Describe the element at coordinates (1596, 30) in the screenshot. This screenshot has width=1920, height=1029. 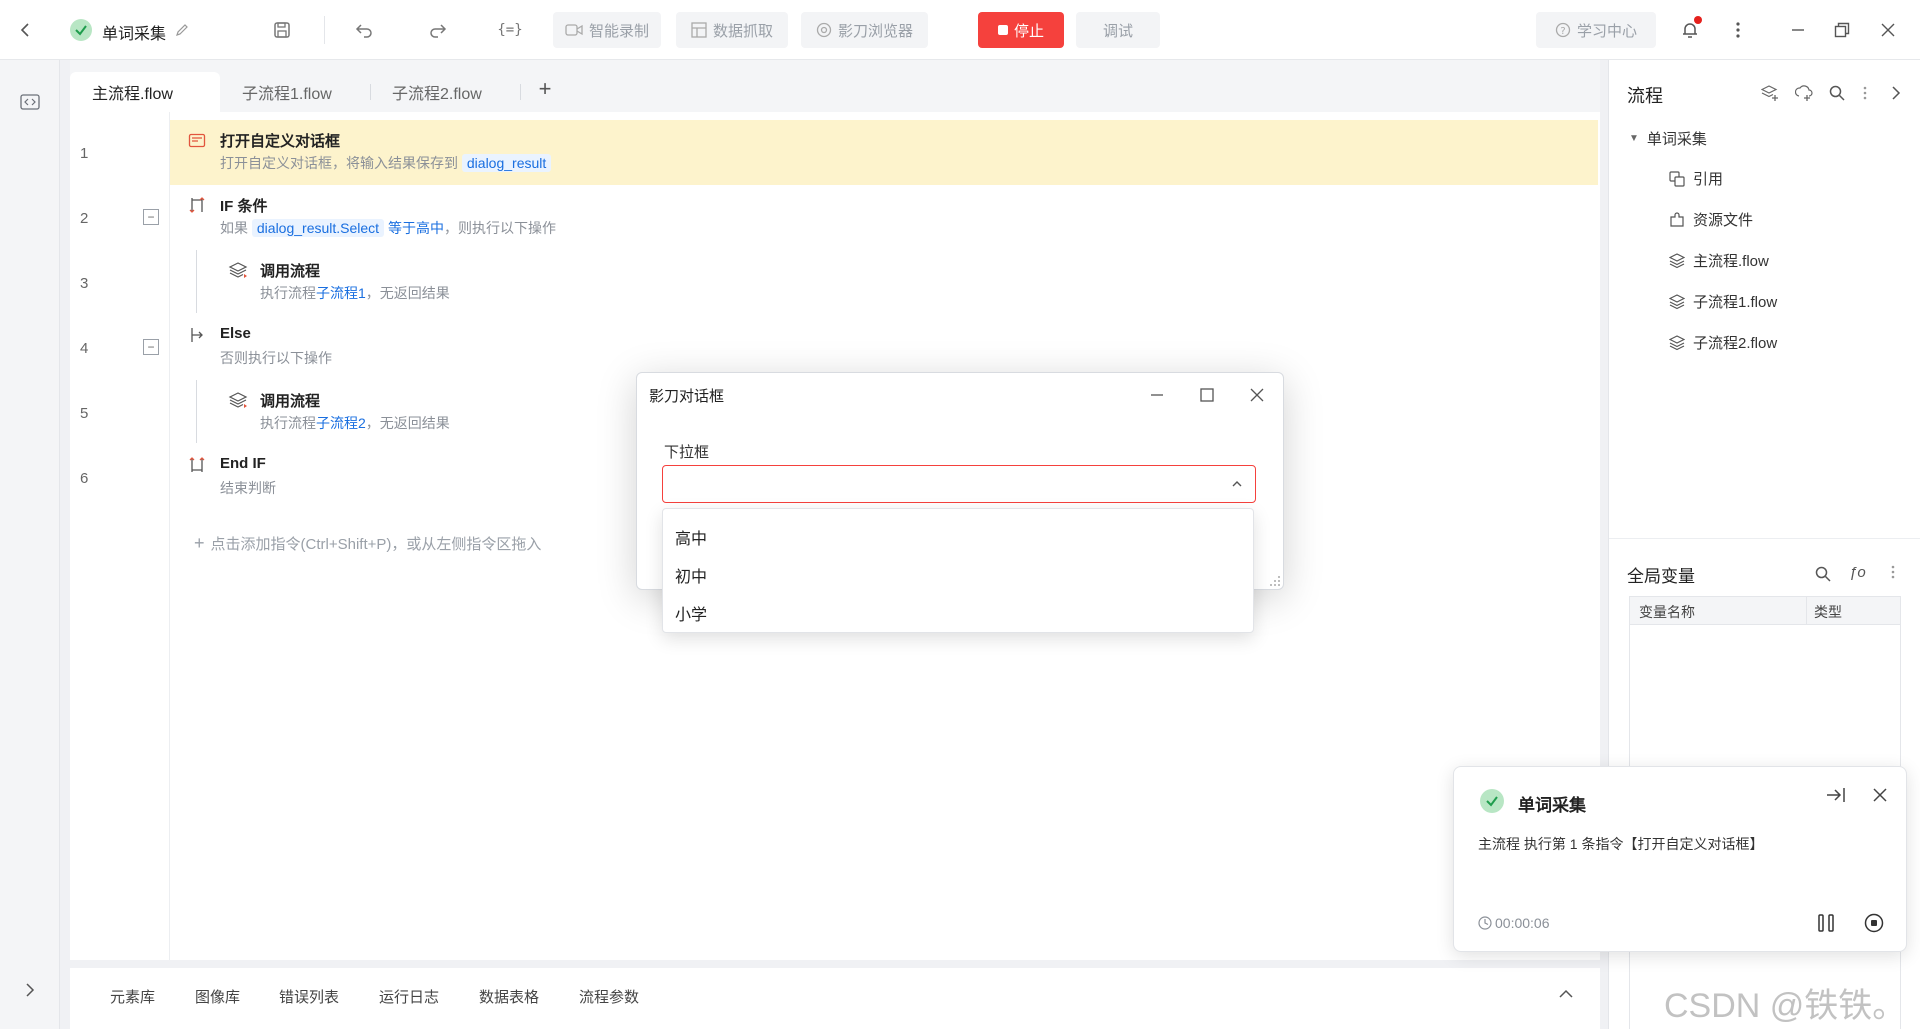
I see `learning-center-button: ? 学习中心` at that location.